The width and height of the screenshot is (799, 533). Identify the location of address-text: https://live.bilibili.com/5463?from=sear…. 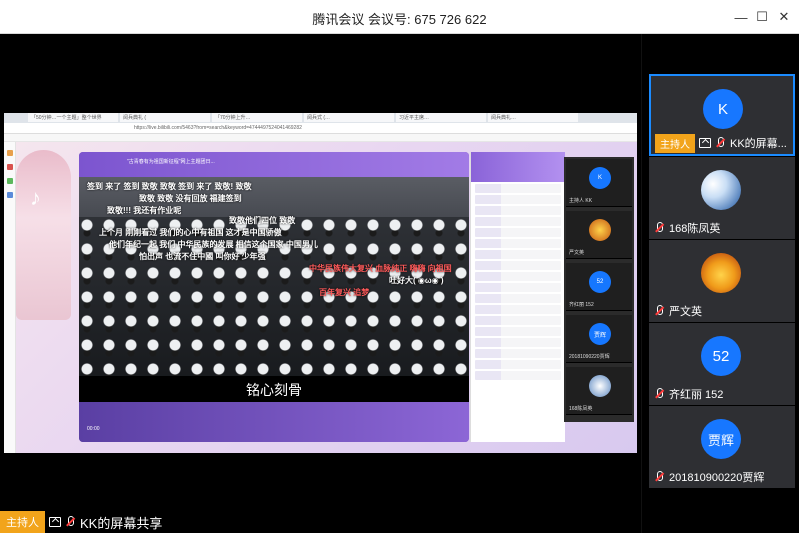
(218, 128).